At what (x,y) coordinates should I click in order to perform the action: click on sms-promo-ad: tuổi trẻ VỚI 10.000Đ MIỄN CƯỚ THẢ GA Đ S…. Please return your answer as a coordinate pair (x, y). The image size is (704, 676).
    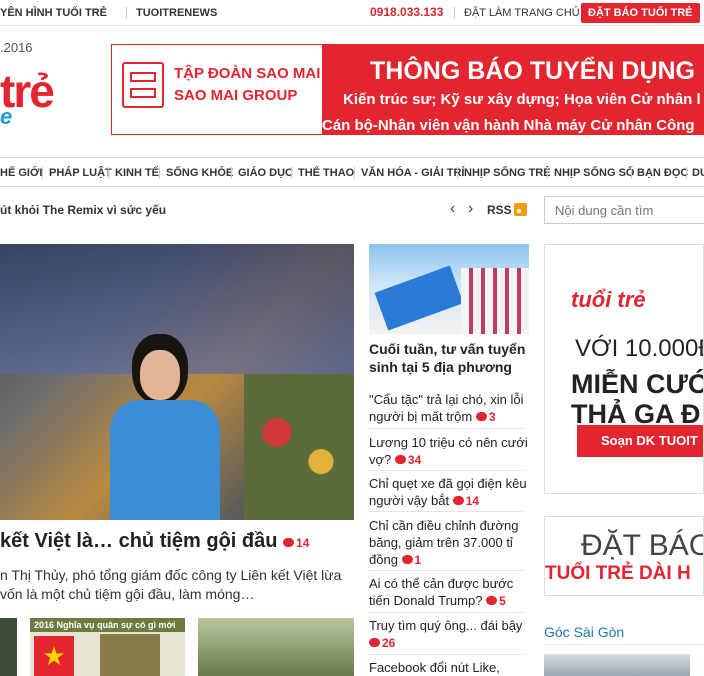
    Looking at the image, I should click on (624, 369).